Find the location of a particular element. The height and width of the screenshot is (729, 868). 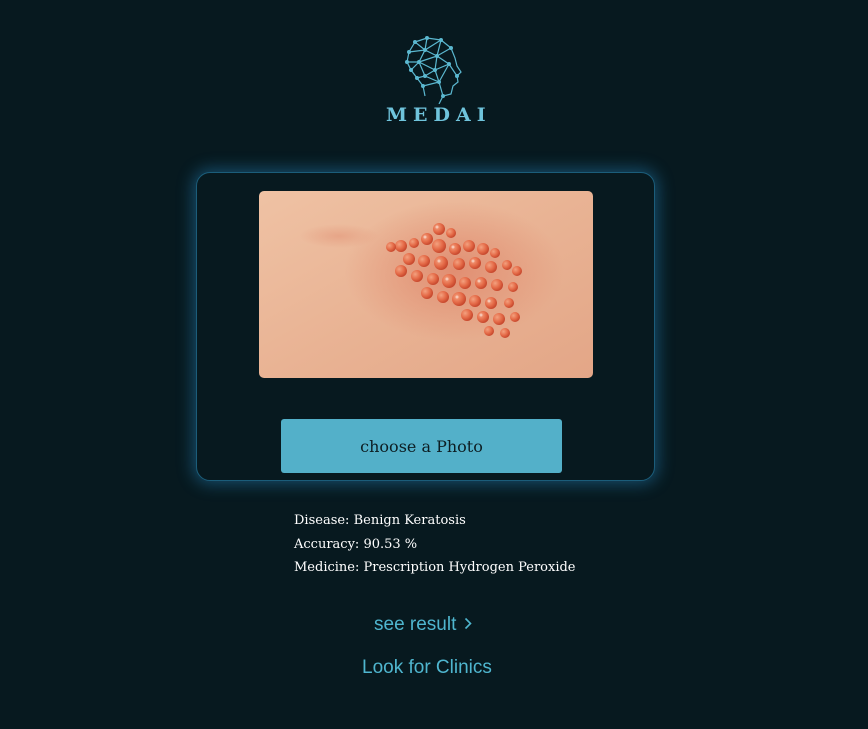

medicine-row: Medicine: Prescription Hydrogen Peroxide is located at coordinates (435, 568).